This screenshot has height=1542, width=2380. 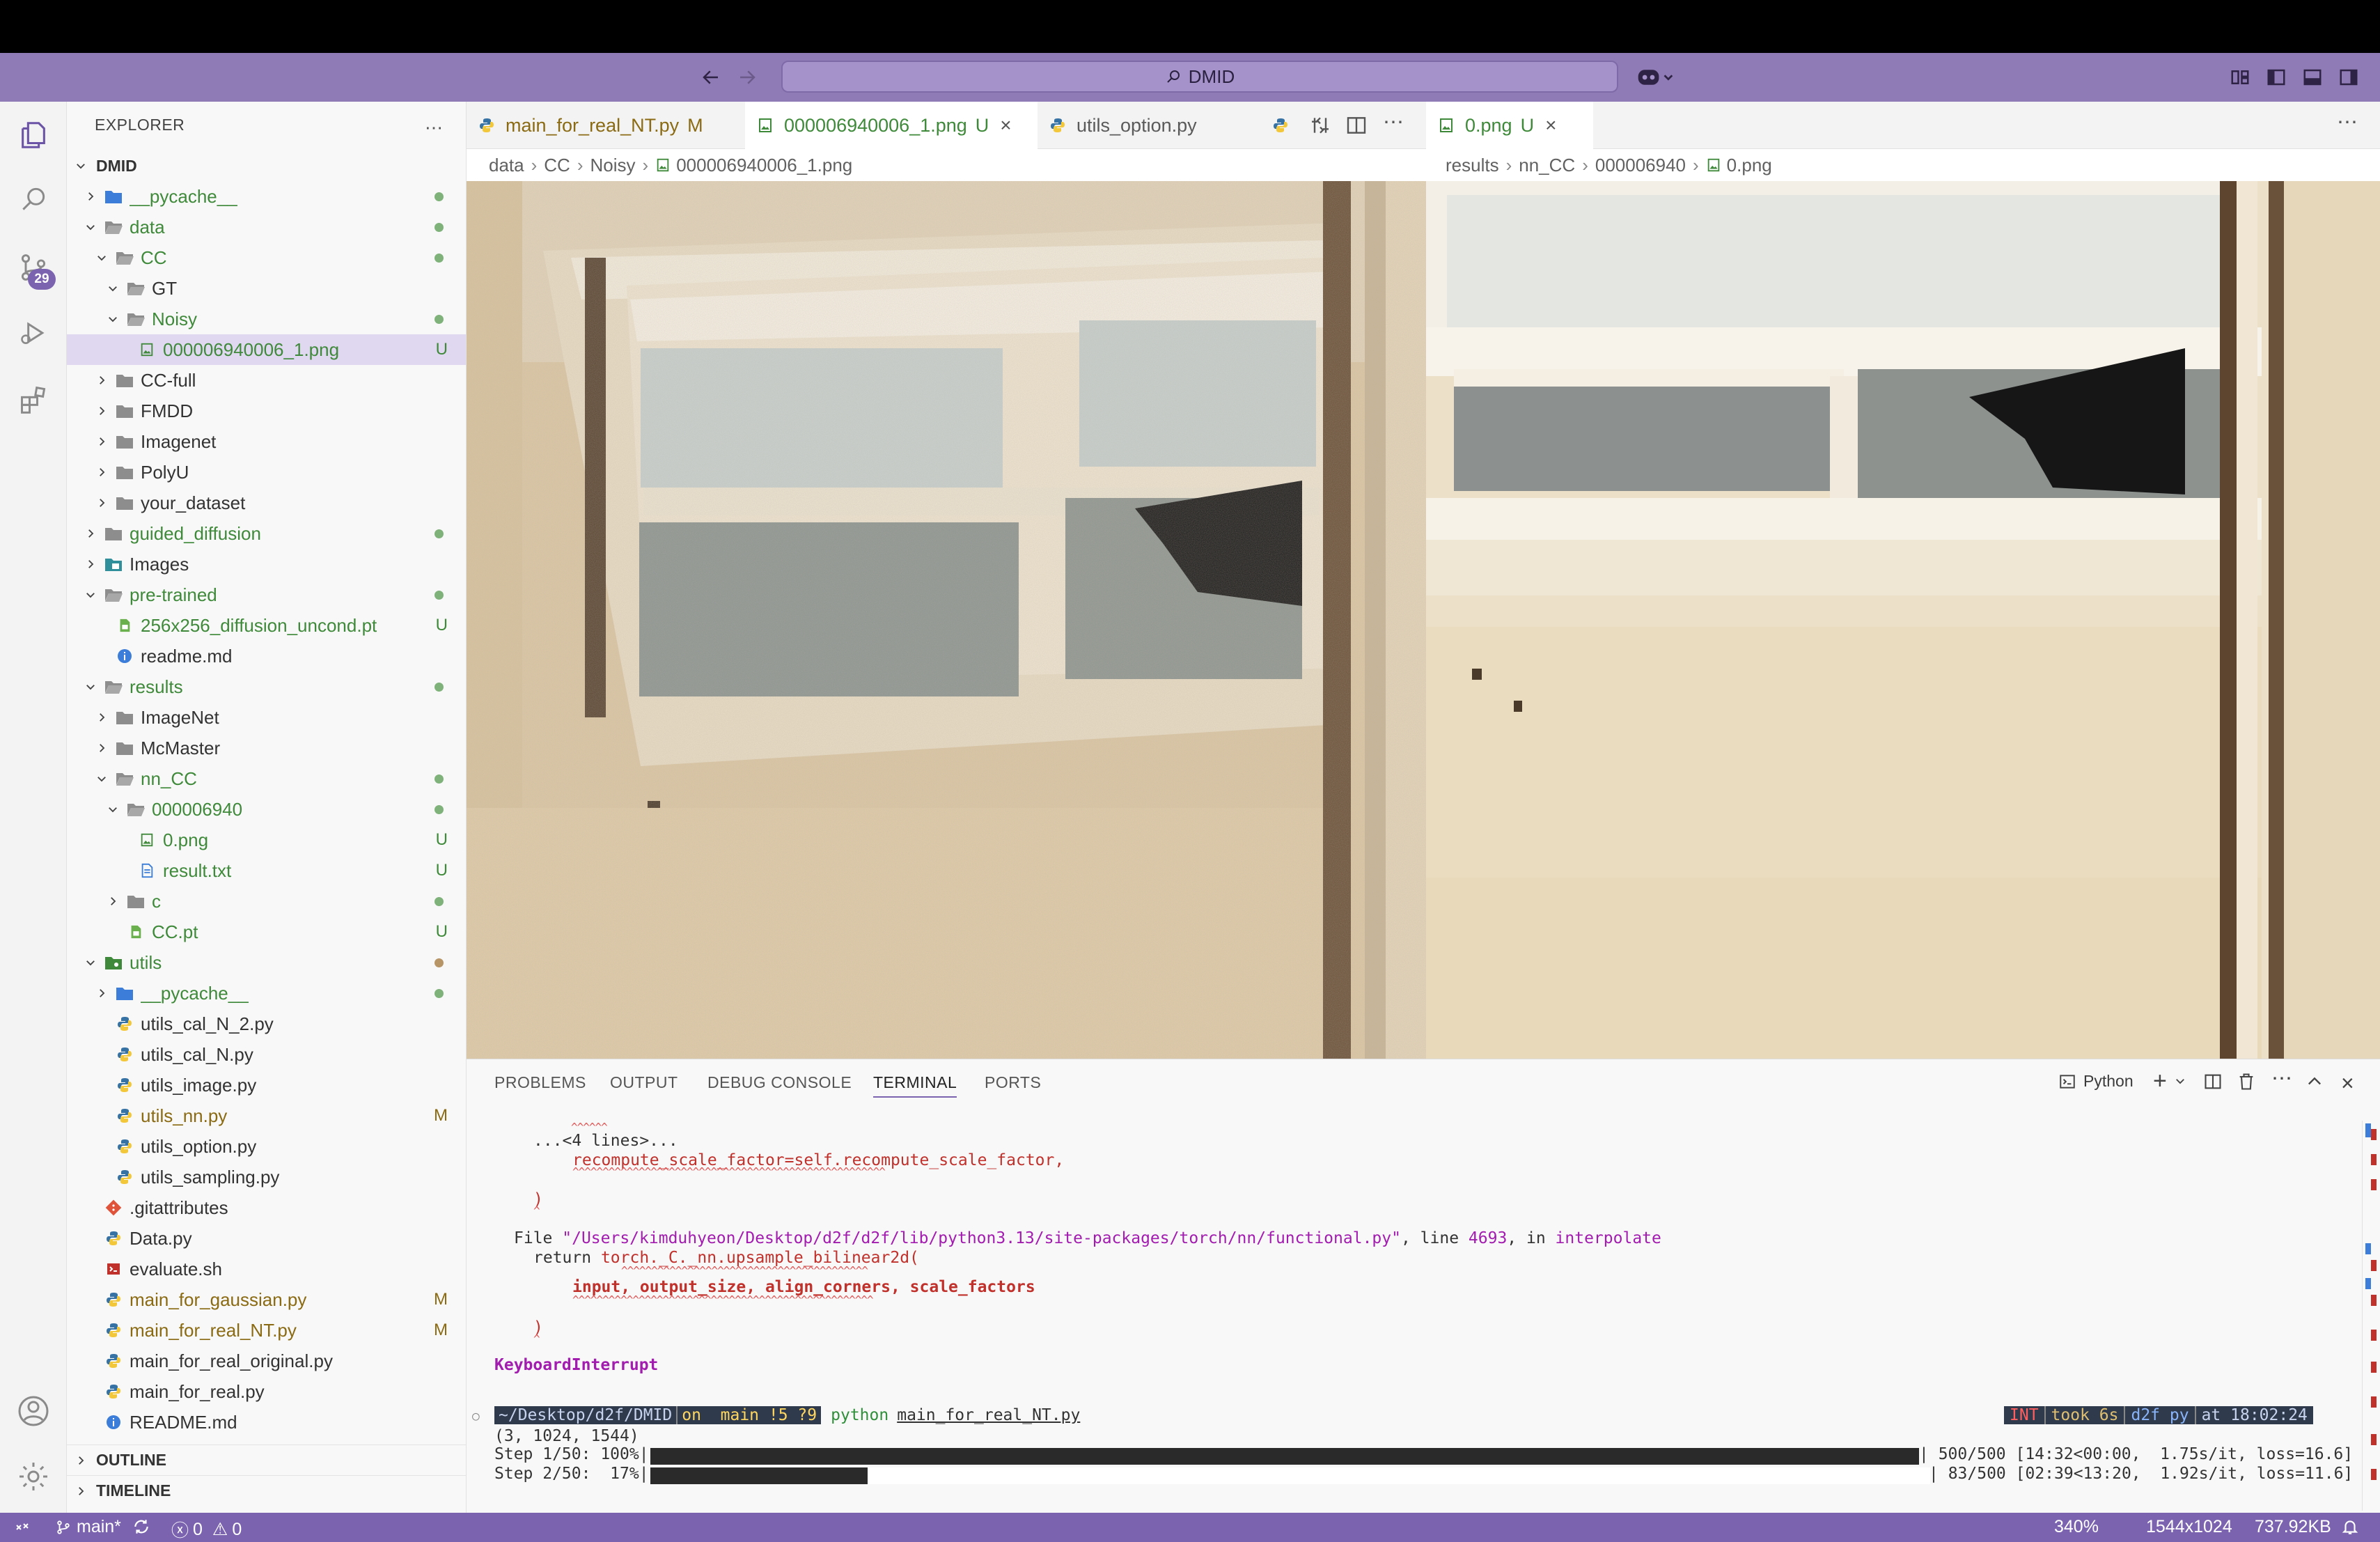 What do you see at coordinates (266, 932) in the screenshot?
I see `tree-item-cc-pt: CC.pt U` at bounding box center [266, 932].